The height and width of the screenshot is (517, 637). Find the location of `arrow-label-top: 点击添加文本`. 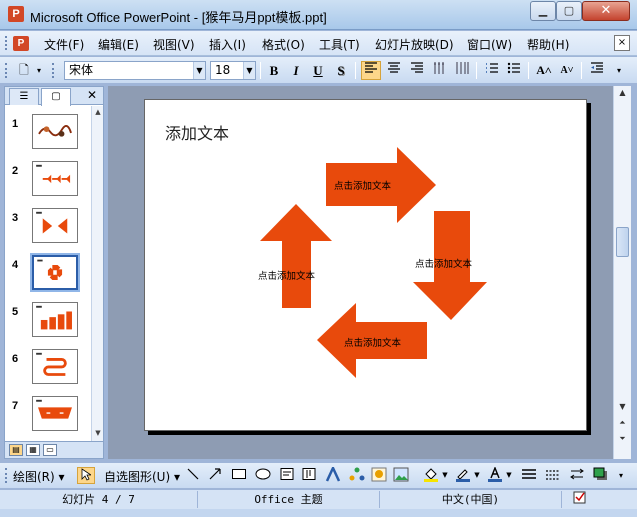

arrow-label-top: 点击添加文本 is located at coordinates (362, 185).